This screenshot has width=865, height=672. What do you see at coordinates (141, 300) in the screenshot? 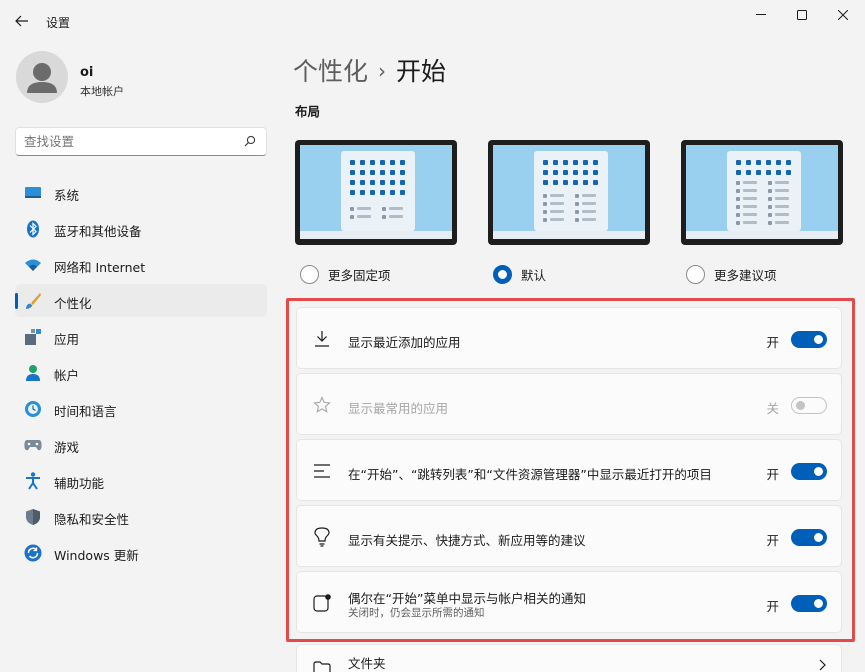
I see `sidebar-item-personalization: 个性化` at bounding box center [141, 300].